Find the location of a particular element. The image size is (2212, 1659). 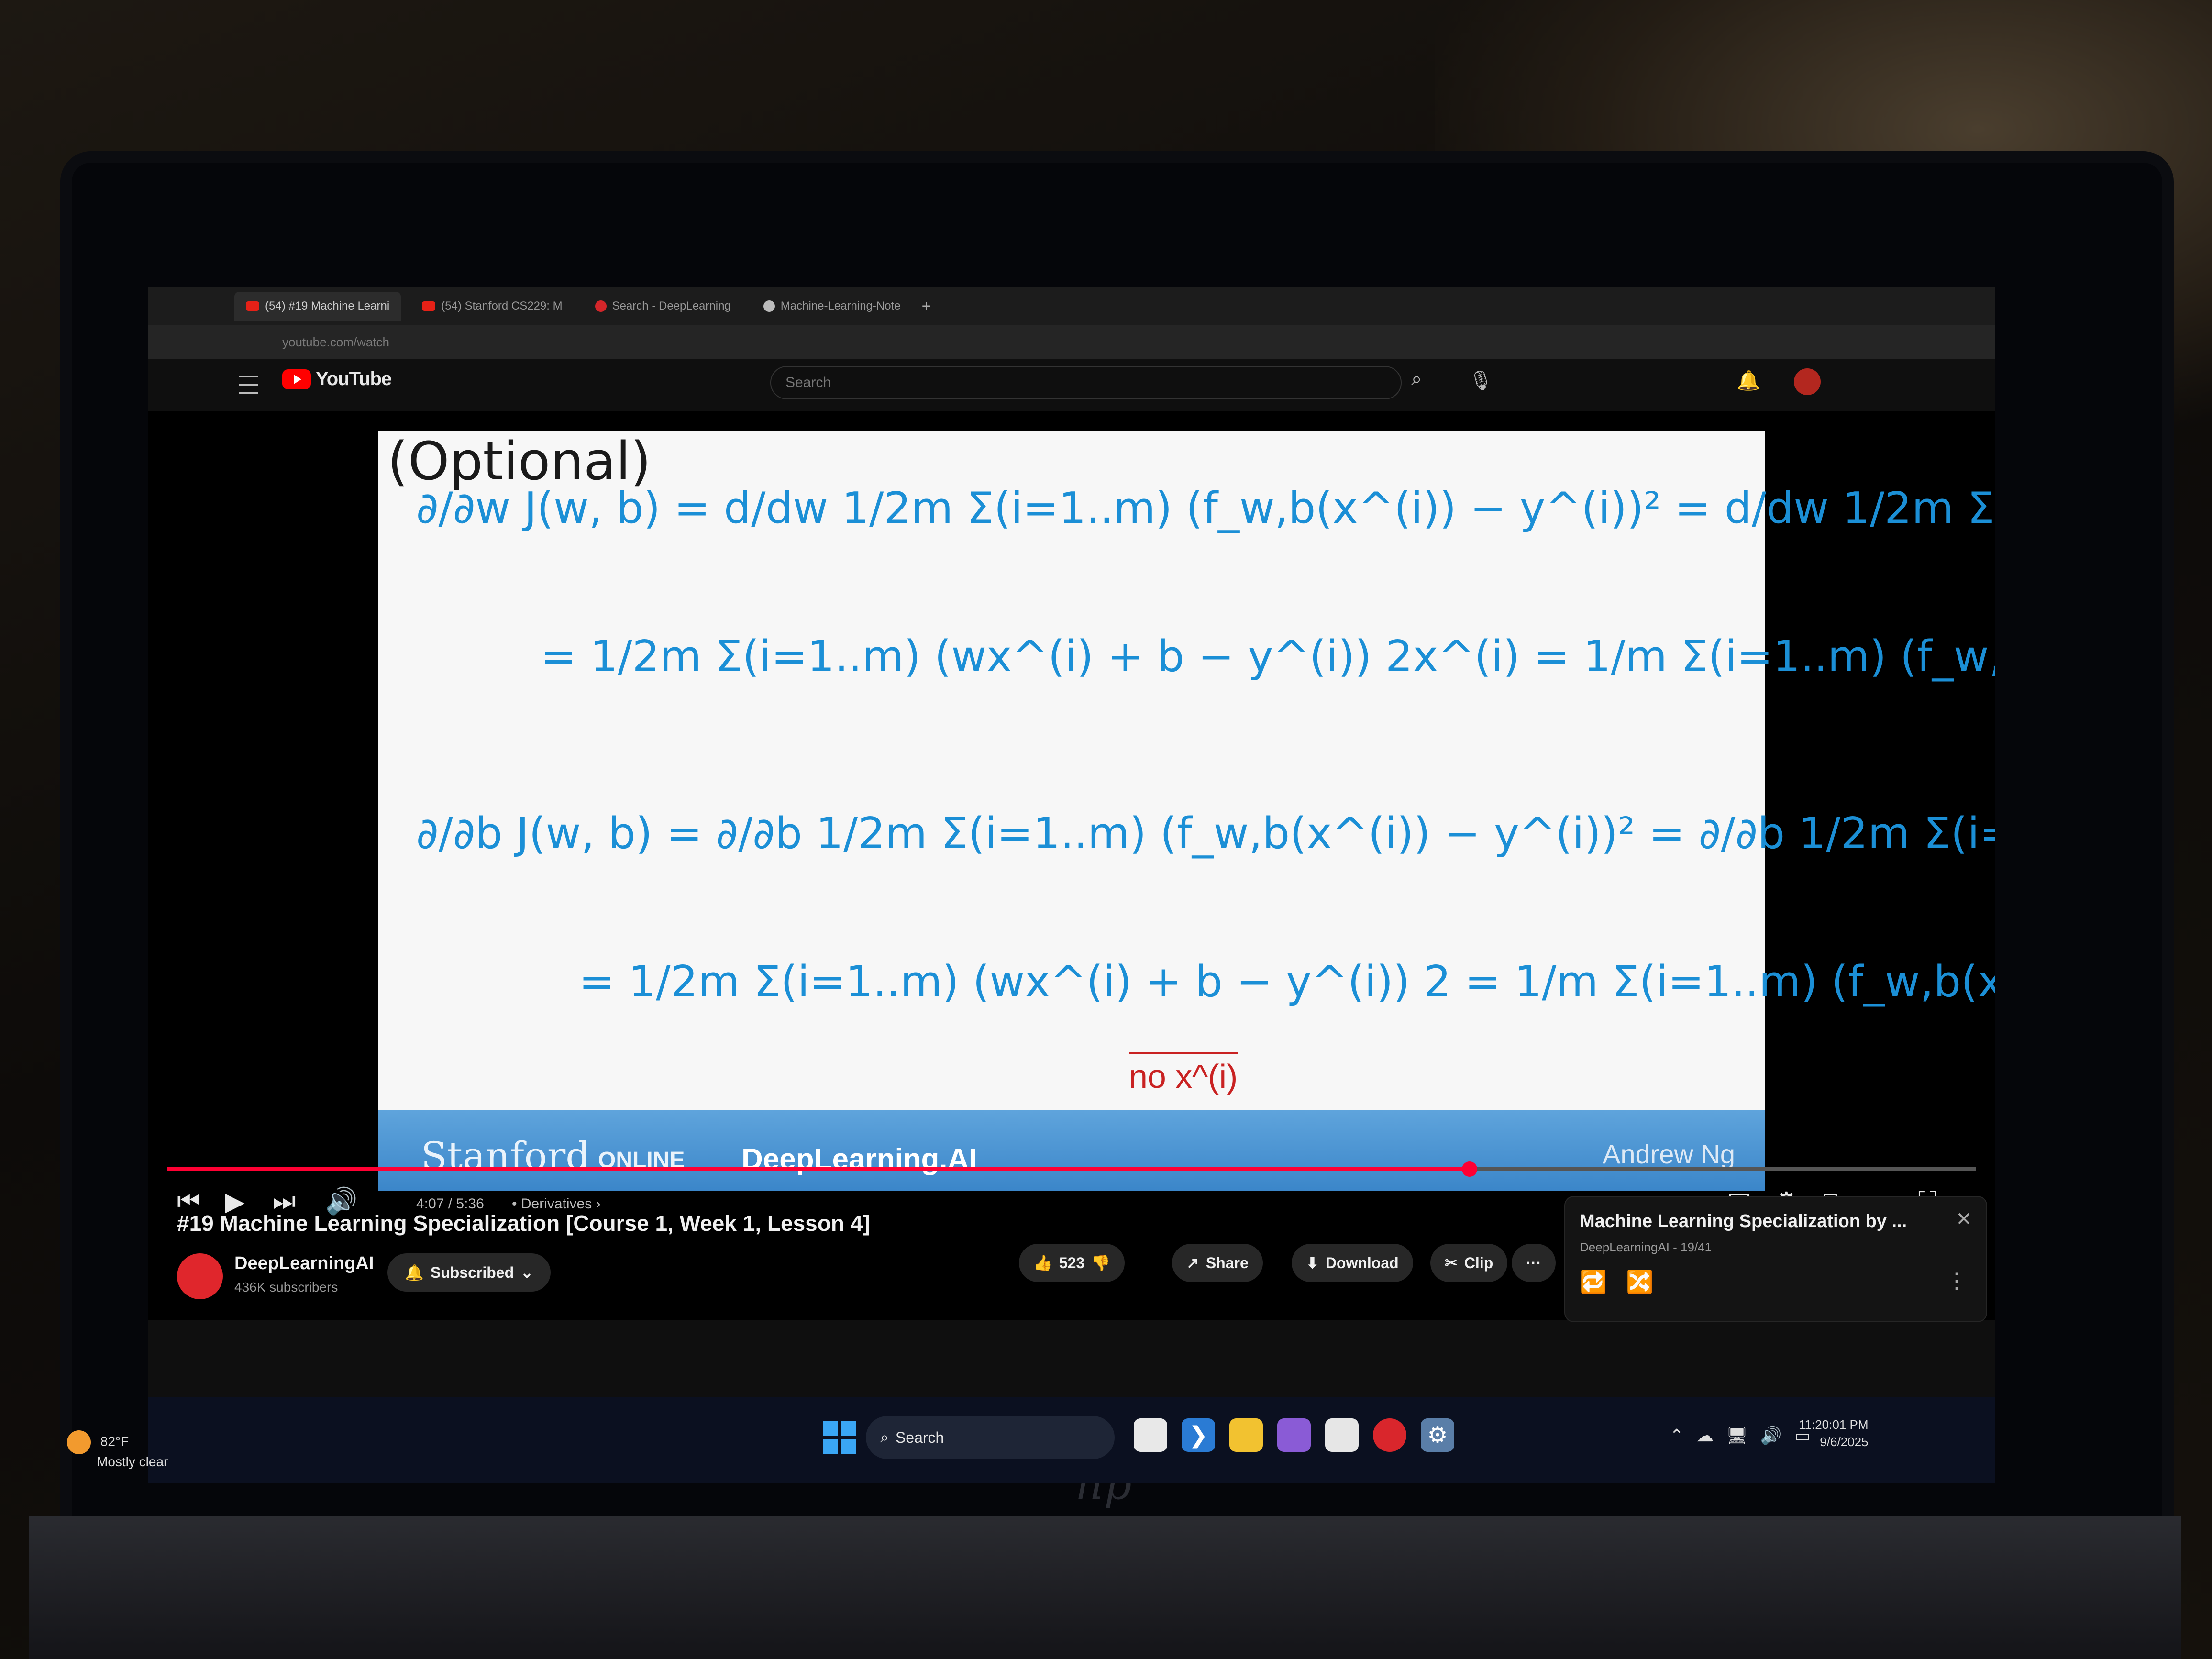

chevron-down-icon: ⌄ is located at coordinates (526, 1272).